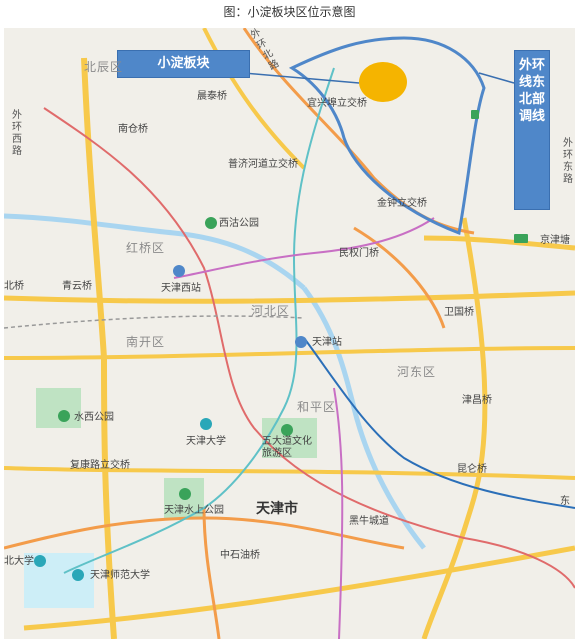  Describe the element at coordinates (94, 417) in the screenshot. I see `place-label: 水西公园` at that location.